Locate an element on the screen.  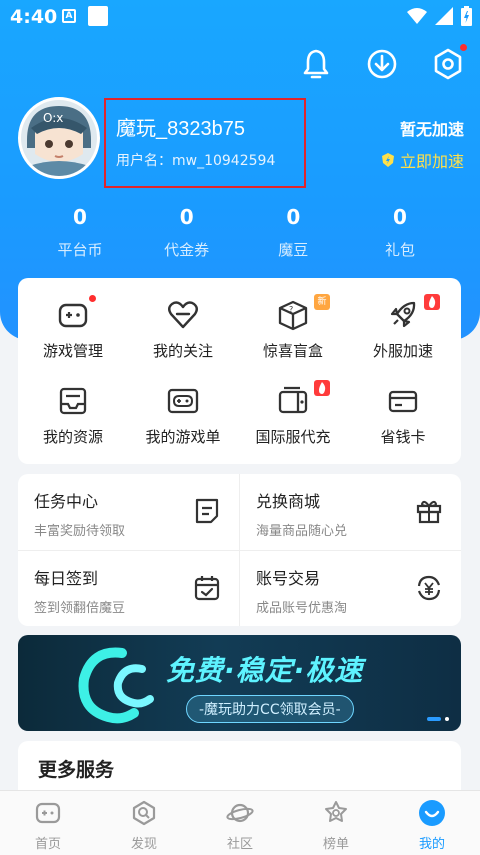
battery-icon is located at coordinates (466, 16).